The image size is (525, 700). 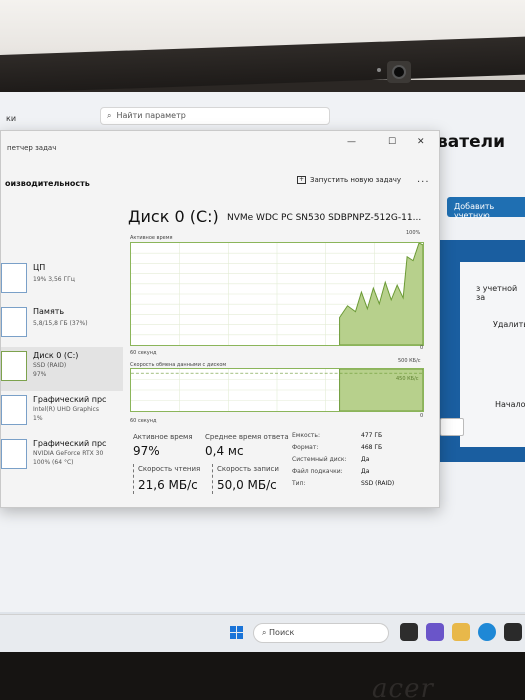 What do you see at coordinates (11, 118) in the screenshot?
I see `settings-back-text: ки` at bounding box center [11, 118].